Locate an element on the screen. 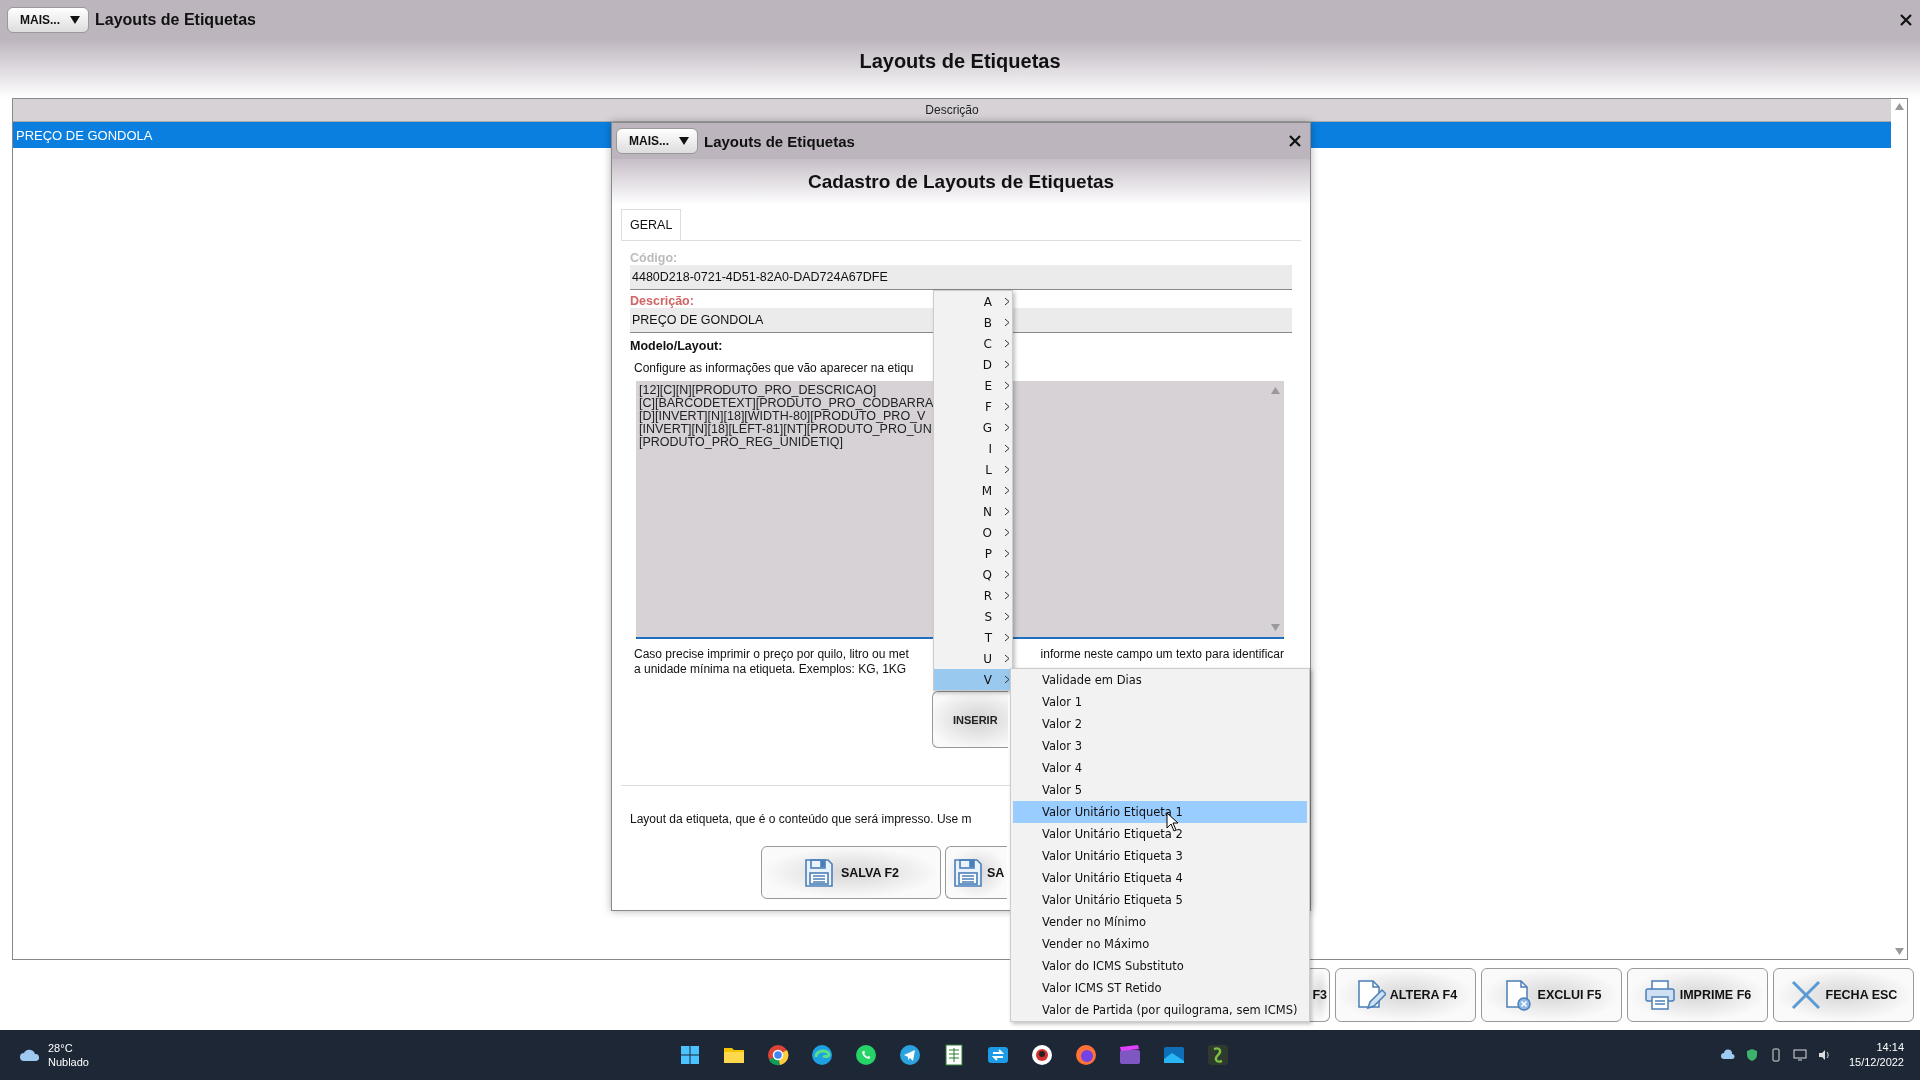  hint-text: a unidade mínima na etiqueta. Exemplos: KG, 1KG is located at coordinates (770, 669).